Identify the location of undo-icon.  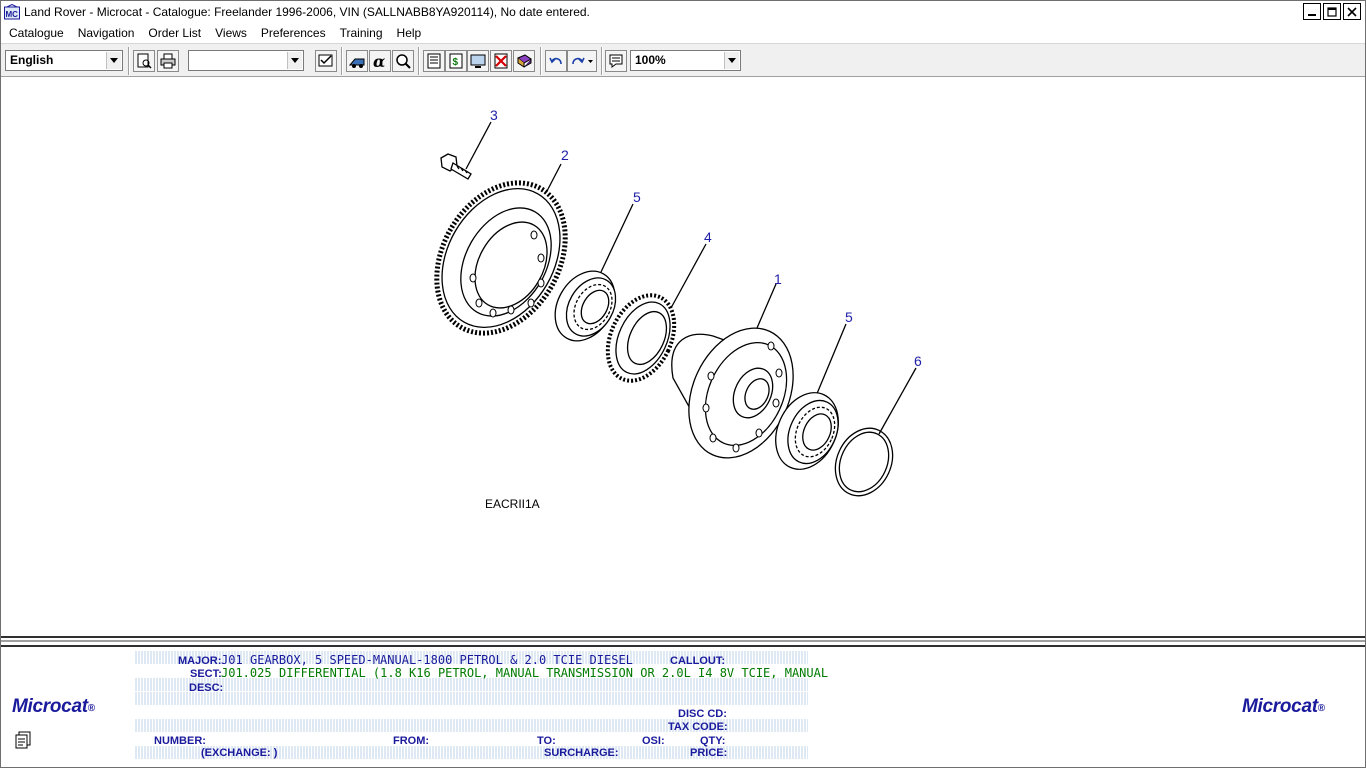
(555, 61).